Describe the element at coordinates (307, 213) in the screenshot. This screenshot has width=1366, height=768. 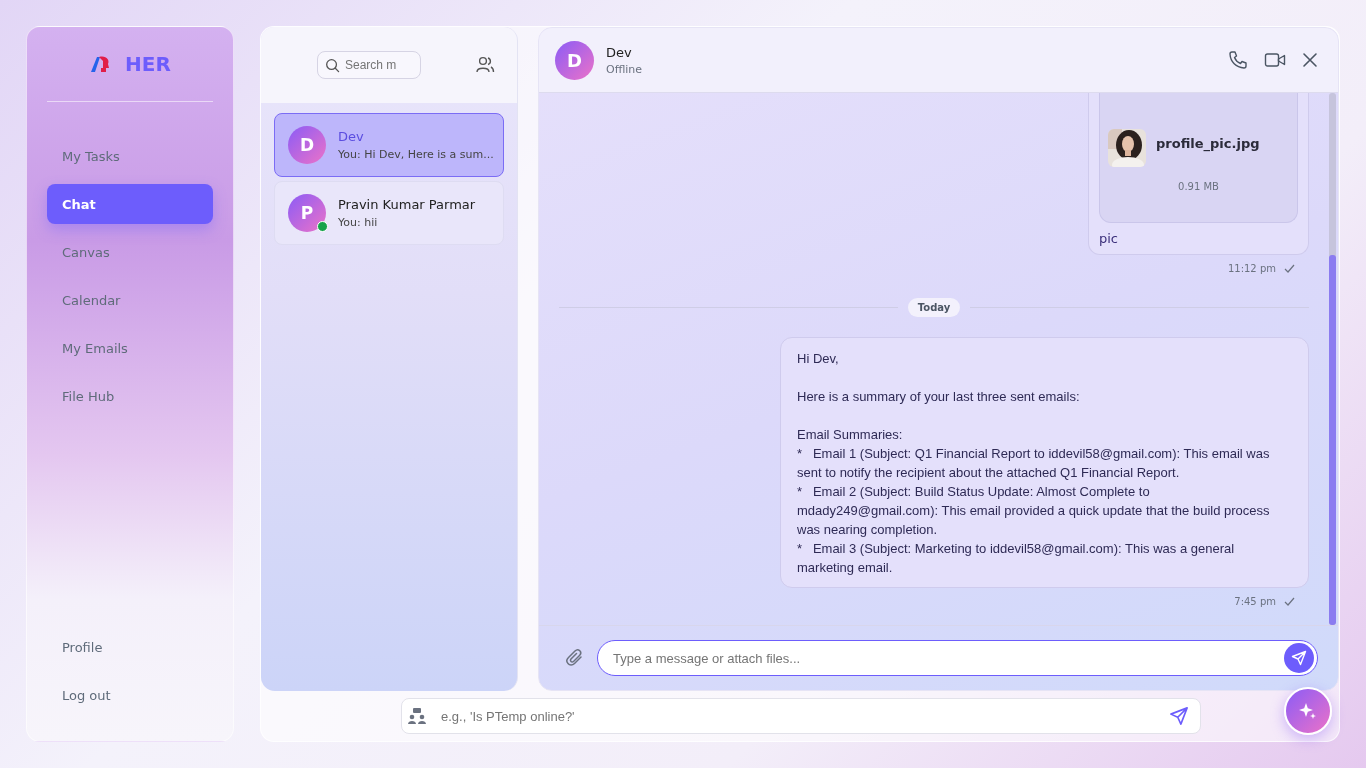
I see `avatar: P` at that location.